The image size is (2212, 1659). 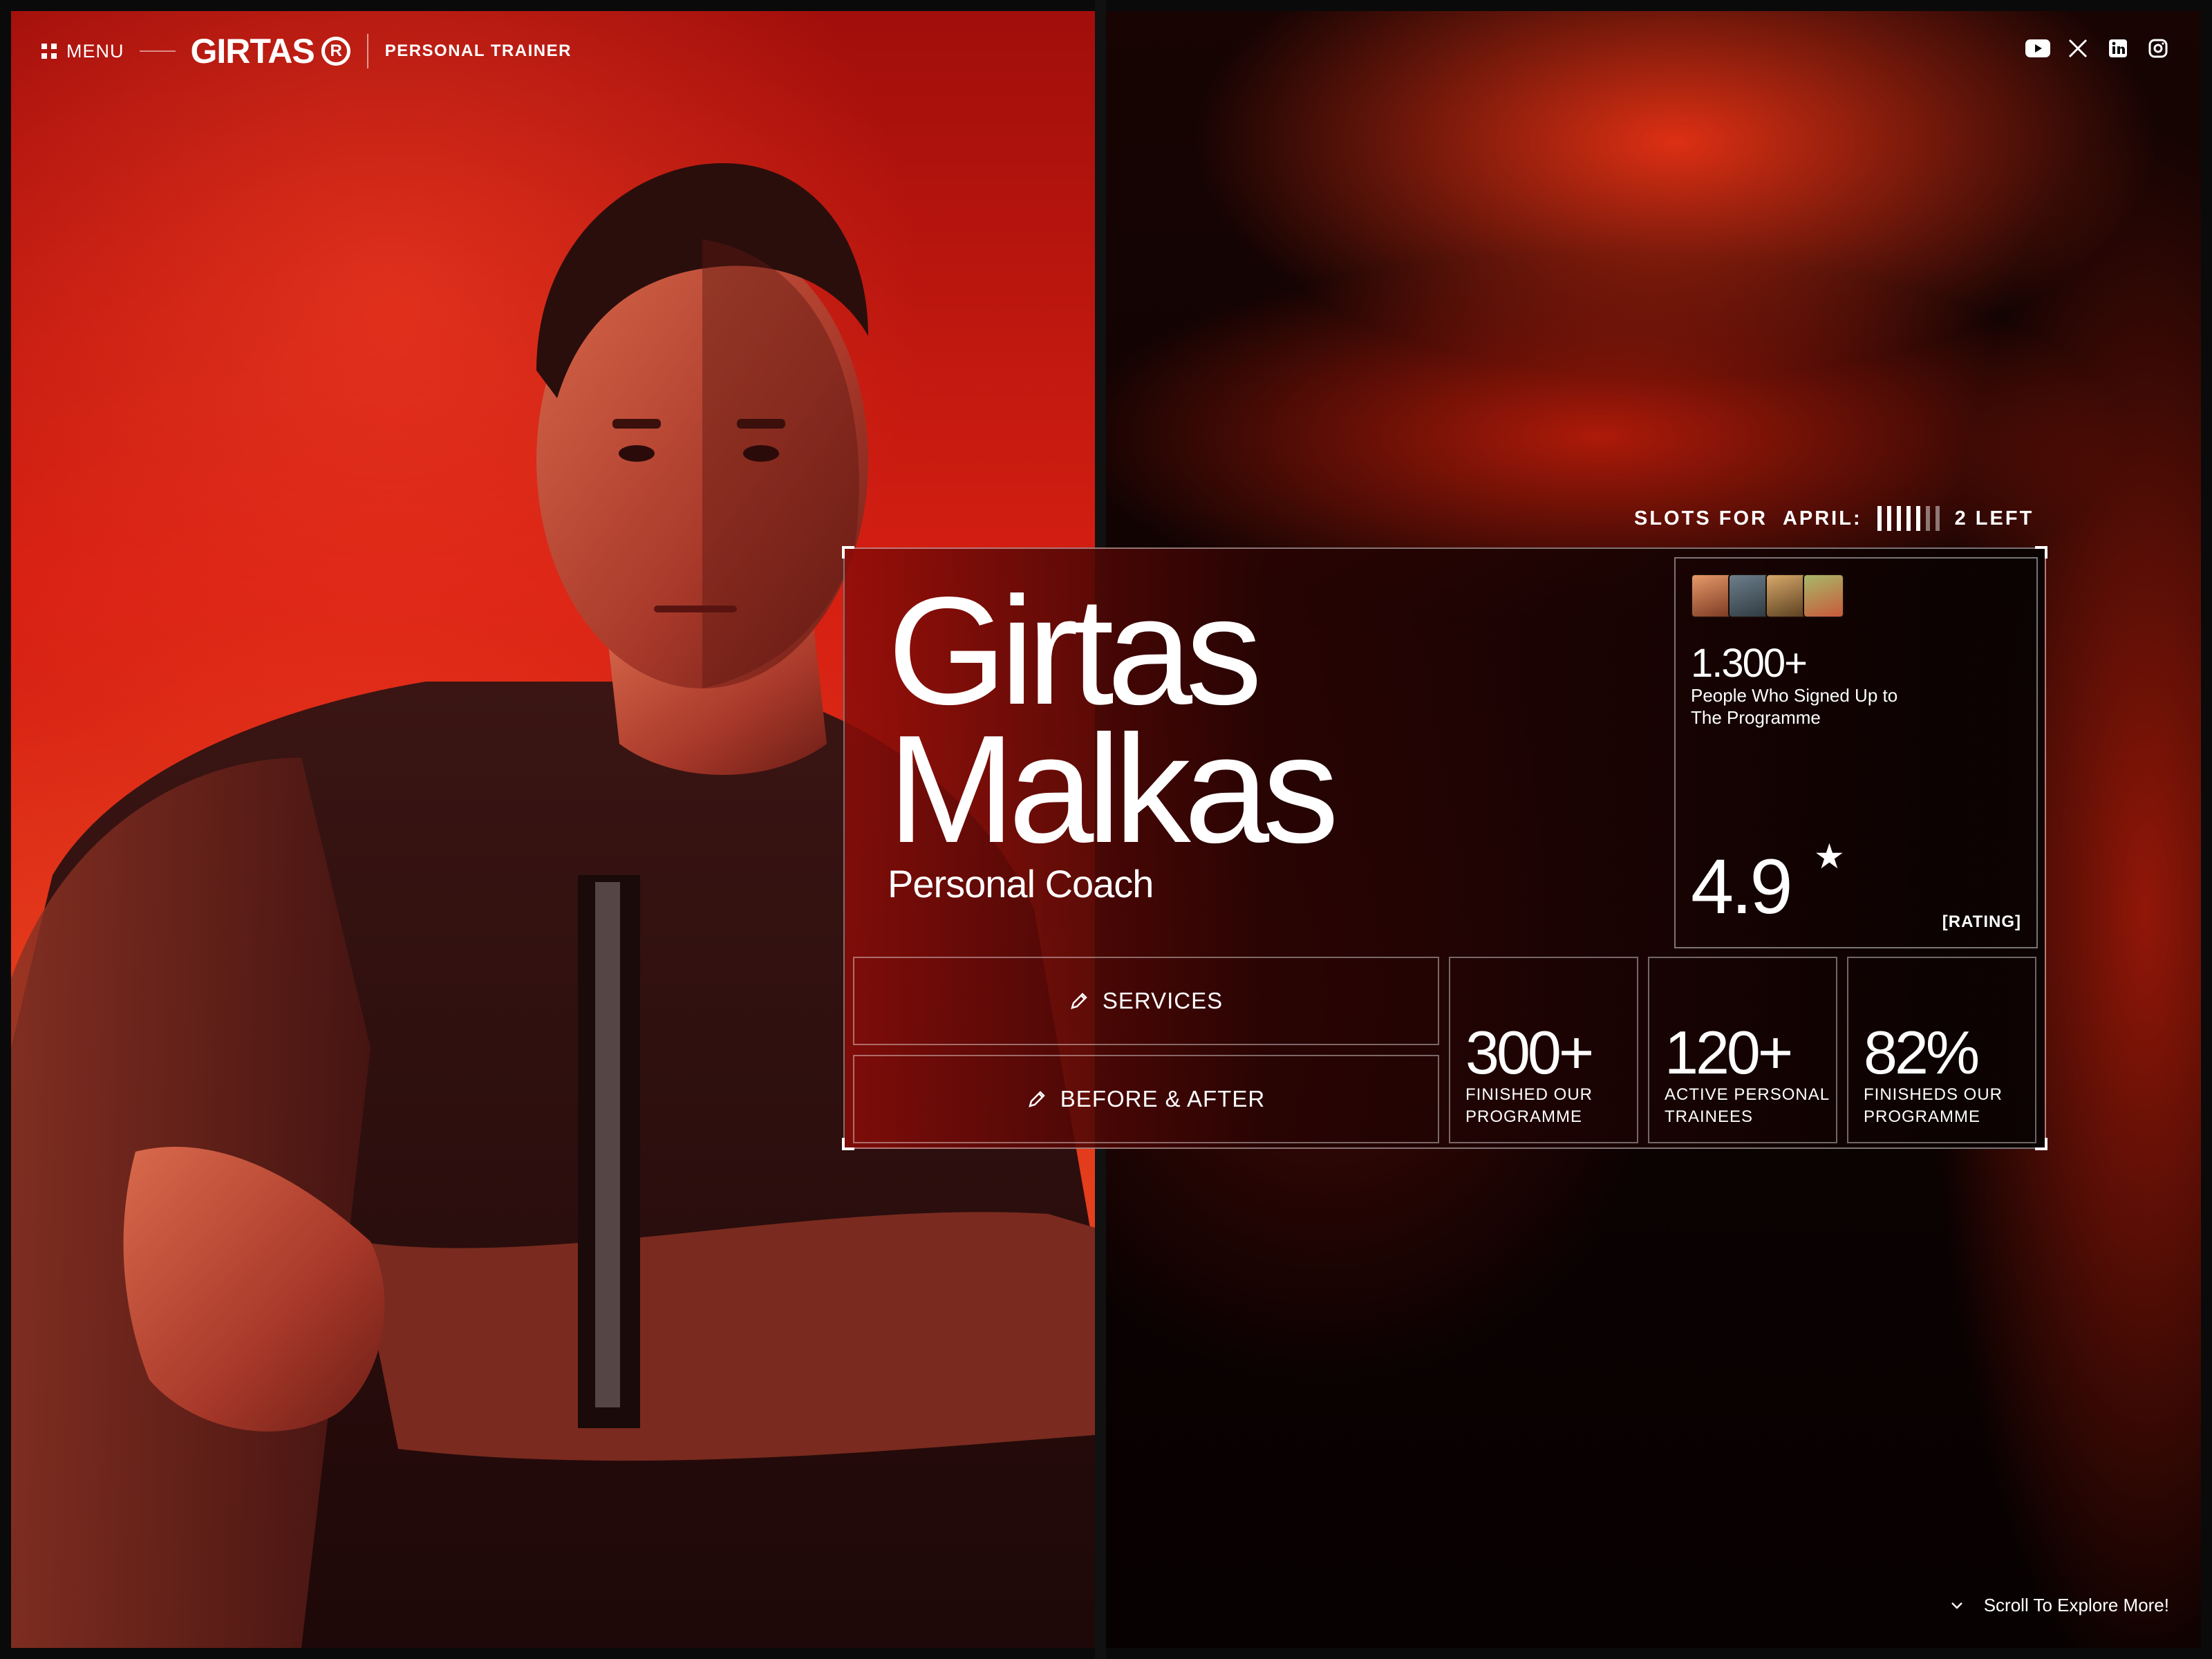 I want to click on menu-button: MENU, so click(x=82, y=51).